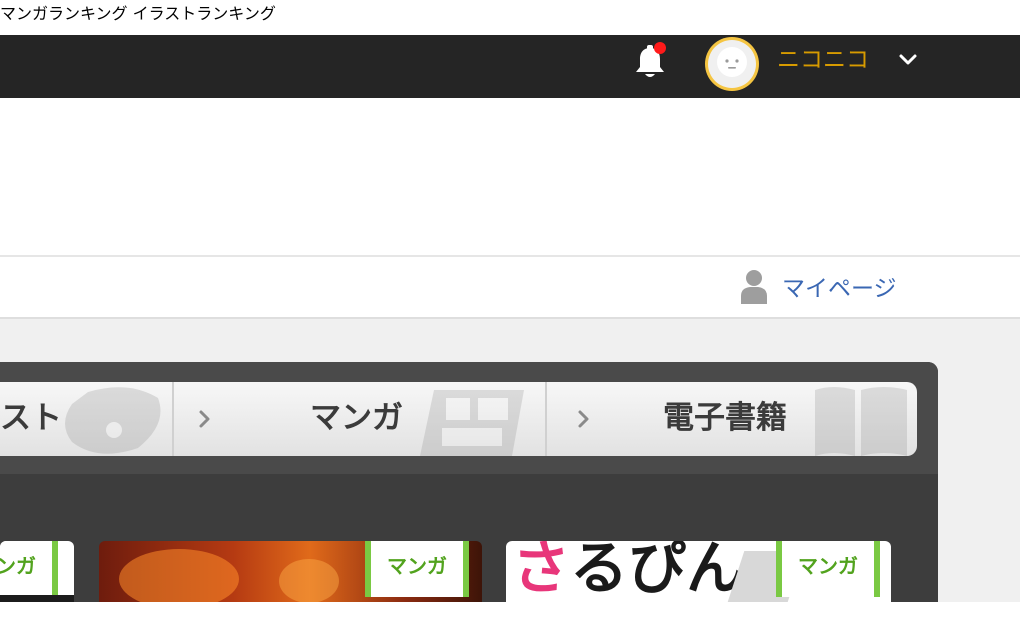 Image resolution: width=1020 pixels, height=638 pixels. I want to click on palette-icon, so click(113, 420).